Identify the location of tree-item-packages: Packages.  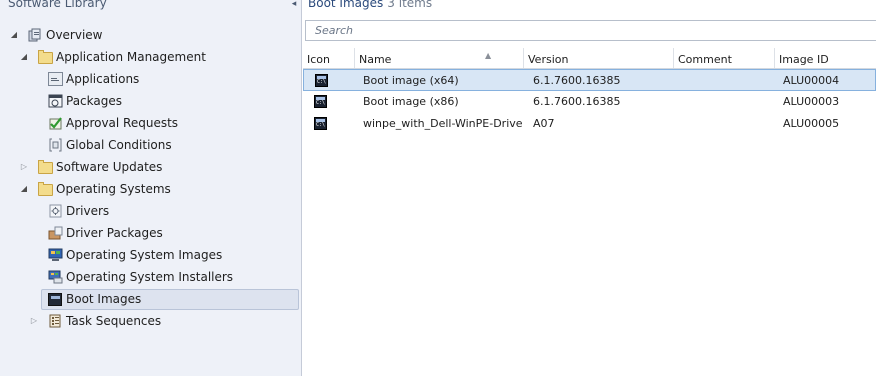
(170, 101).